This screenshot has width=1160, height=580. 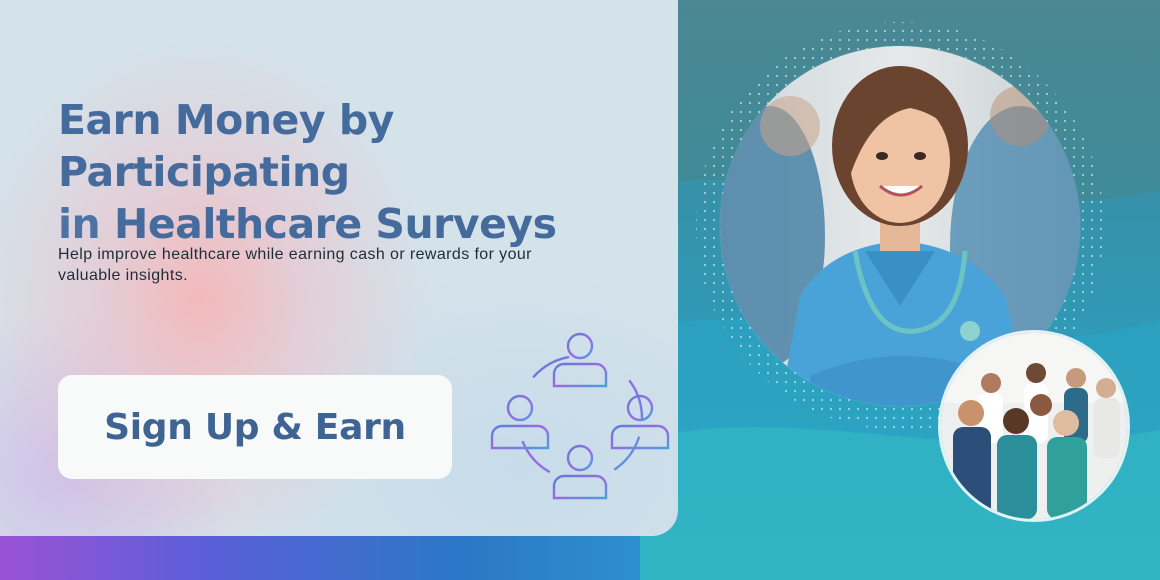 I want to click on community-network-icon, so click(x=580, y=416).